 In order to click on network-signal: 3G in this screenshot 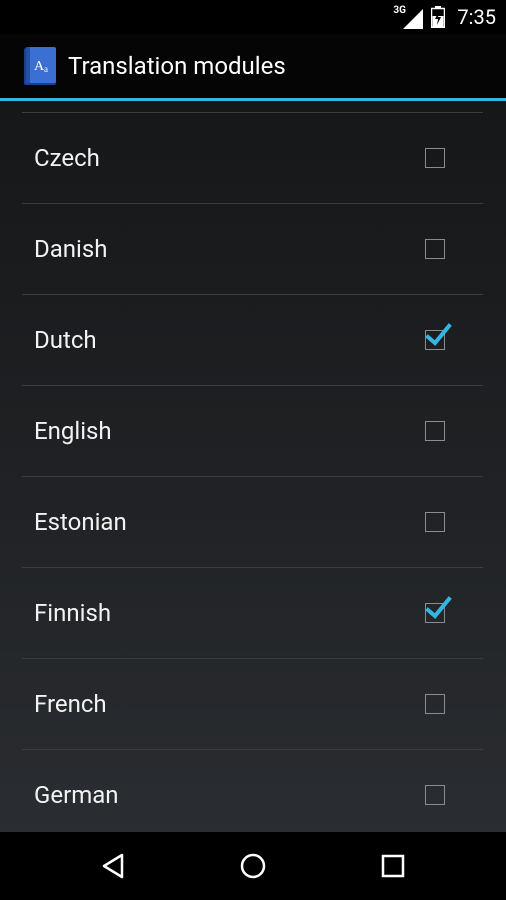, I will do `click(408, 17)`.